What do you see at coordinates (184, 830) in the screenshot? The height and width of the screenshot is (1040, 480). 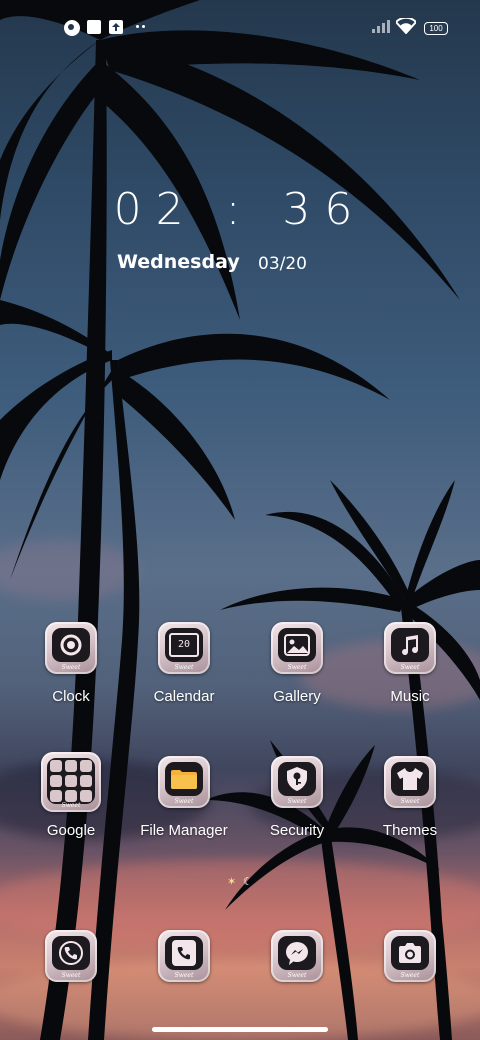 I see `app-label: File Manager` at bounding box center [184, 830].